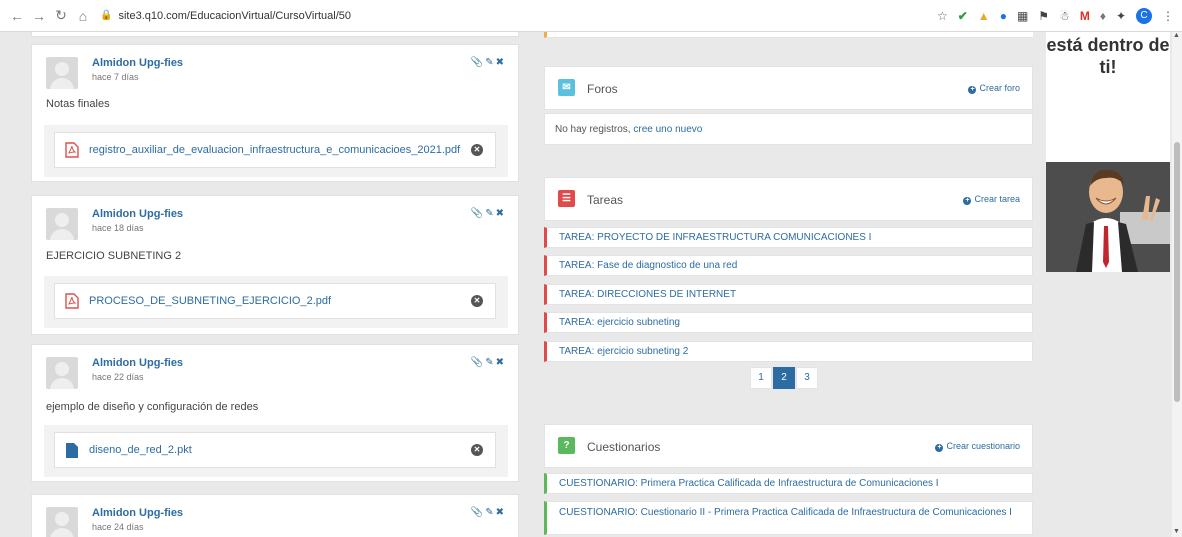 The width and height of the screenshot is (1182, 537). Describe the element at coordinates (761, 378) in the screenshot. I see `page-1-button: 1` at that location.